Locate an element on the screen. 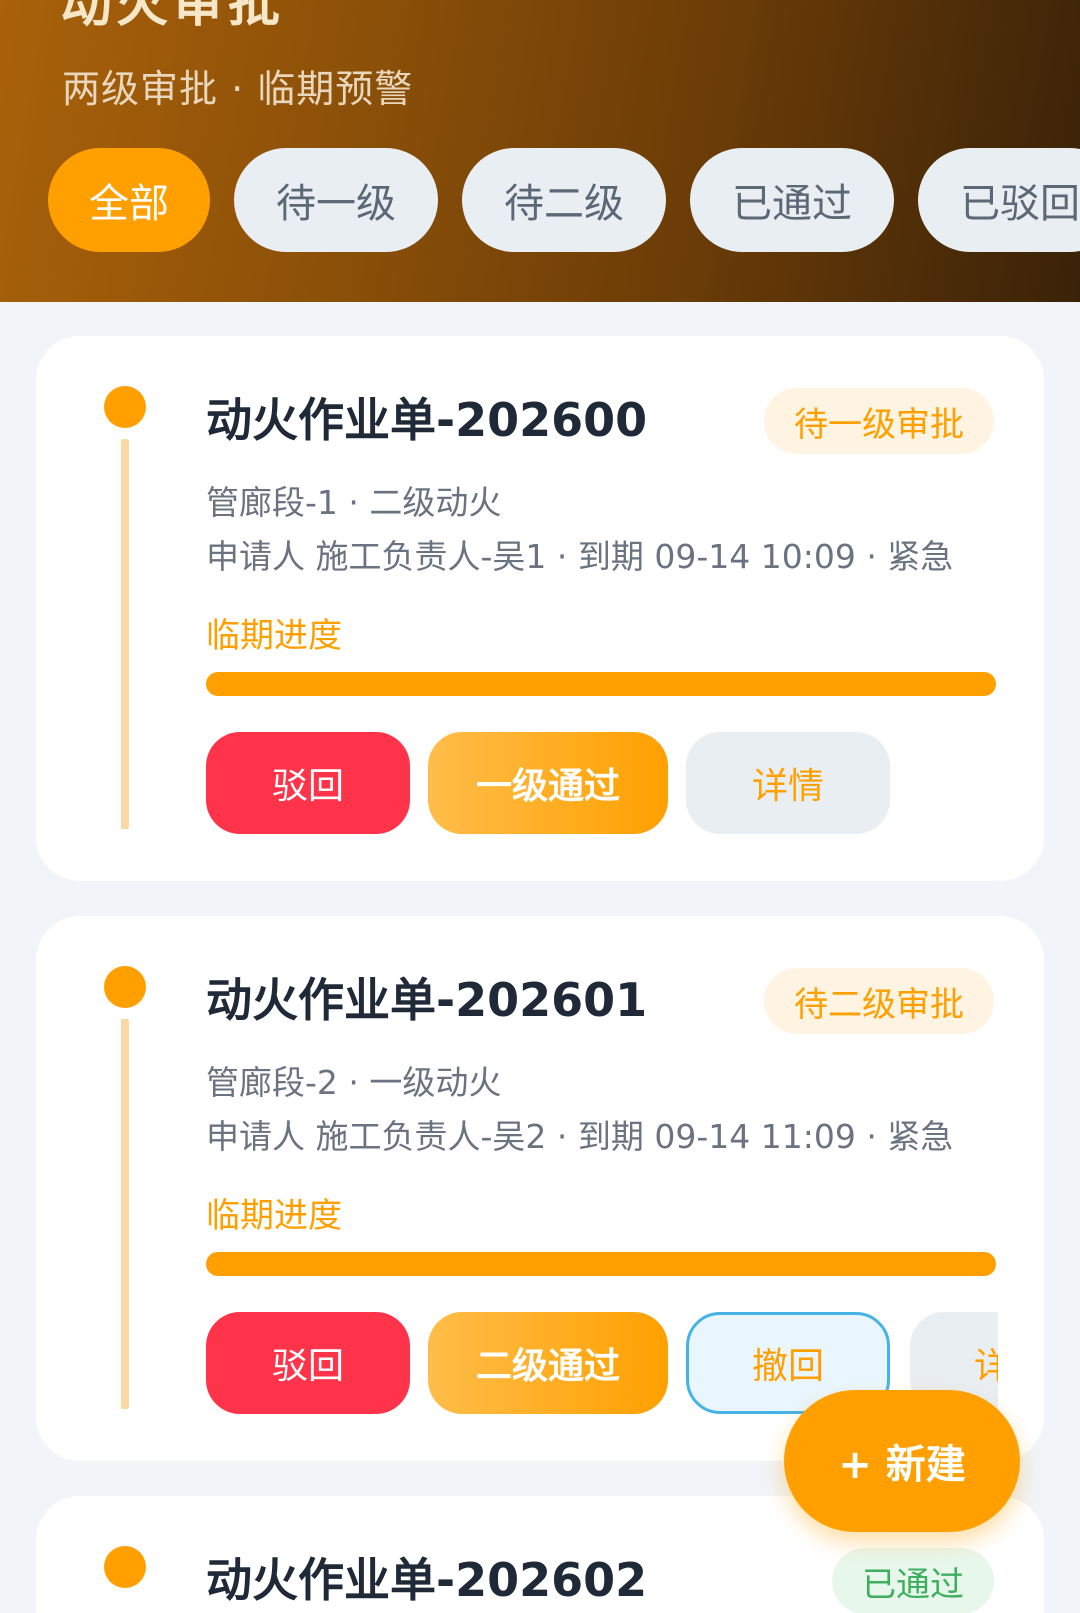  page-title: 动火审批 is located at coordinates (172, 17).